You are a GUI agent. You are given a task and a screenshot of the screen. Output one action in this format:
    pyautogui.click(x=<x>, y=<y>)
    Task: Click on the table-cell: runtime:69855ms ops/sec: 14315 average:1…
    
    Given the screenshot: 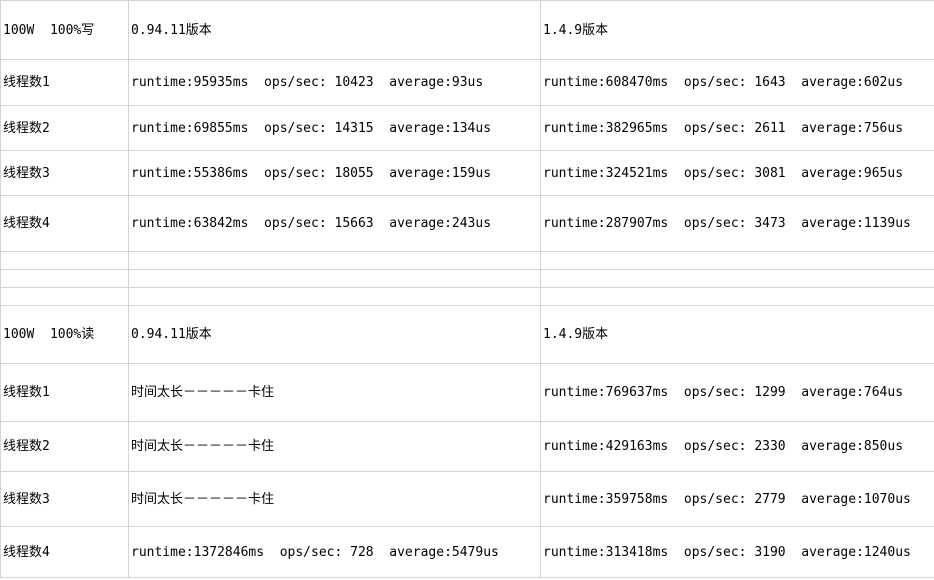 What is the action you would take?
    pyautogui.click(x=334, y=128)
    